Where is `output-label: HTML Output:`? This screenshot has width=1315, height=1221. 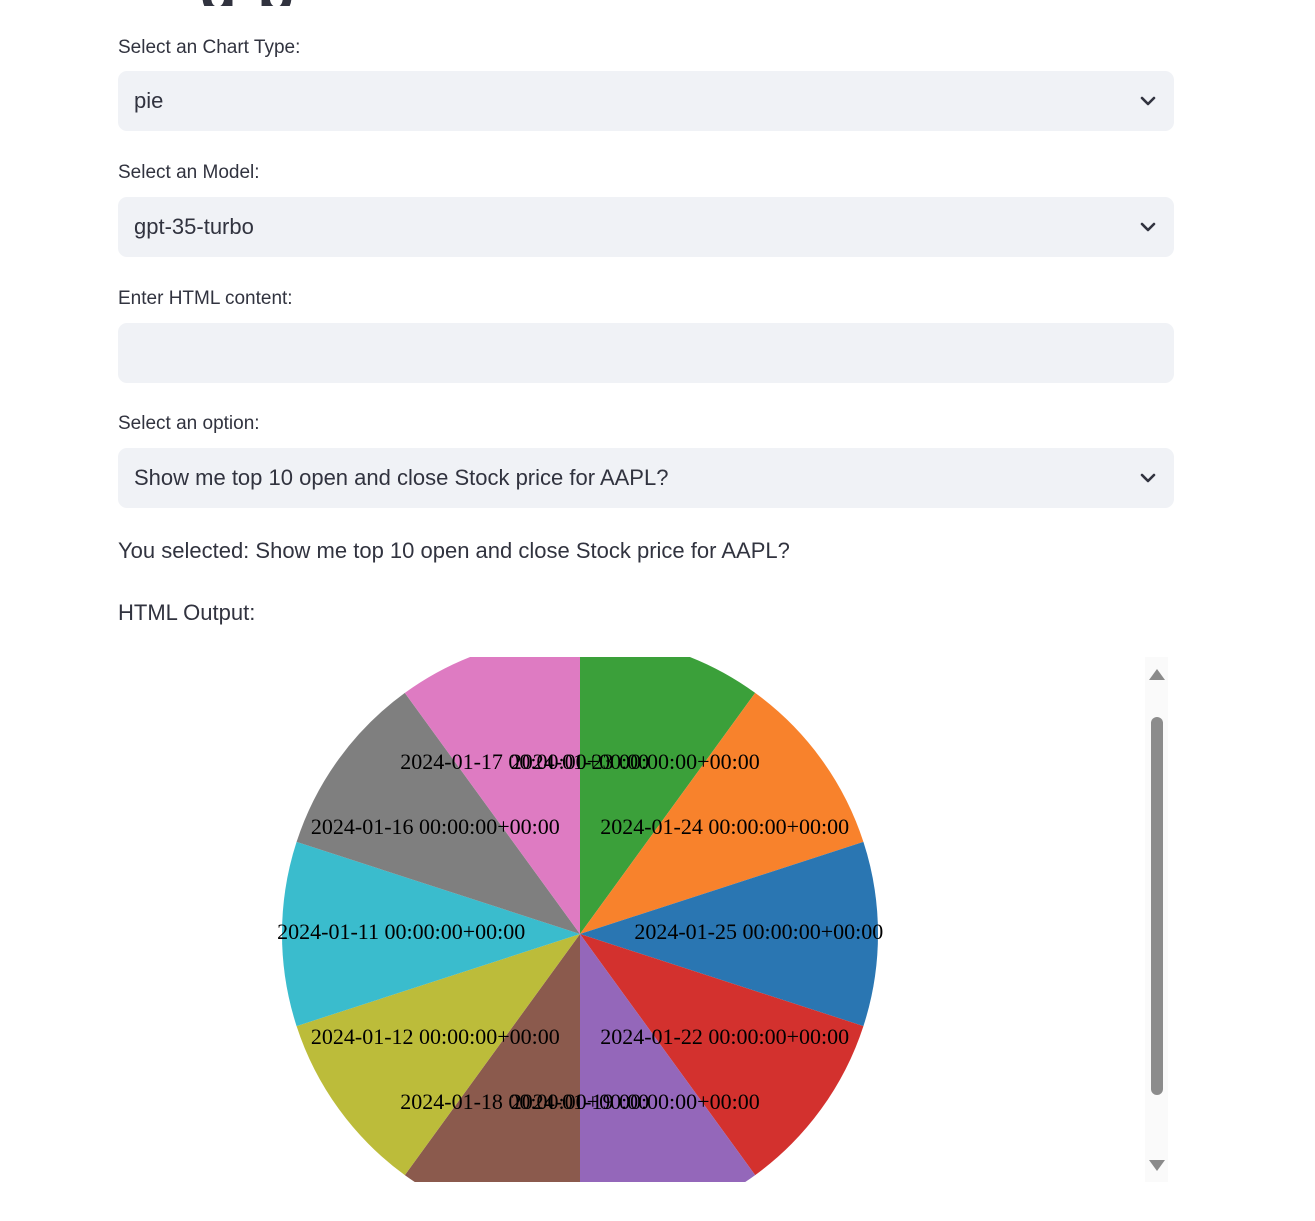
output-label: HTML Output: is located at coordinates (187, 612).